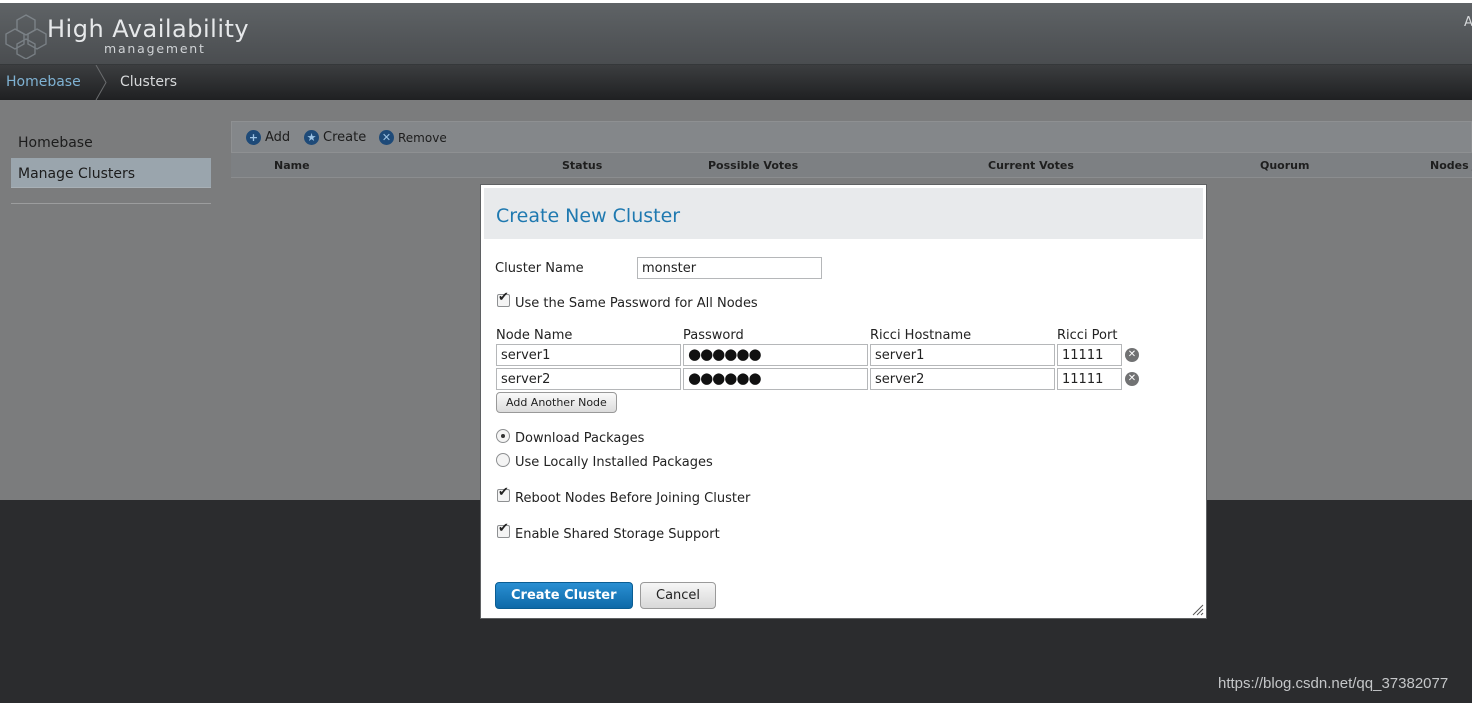 This screenshot has width=1472, height=703. What do you see at coordinates (422, 137) in the screenshot?
I see `remove-label: Remove` at bounding box center [422, 137].